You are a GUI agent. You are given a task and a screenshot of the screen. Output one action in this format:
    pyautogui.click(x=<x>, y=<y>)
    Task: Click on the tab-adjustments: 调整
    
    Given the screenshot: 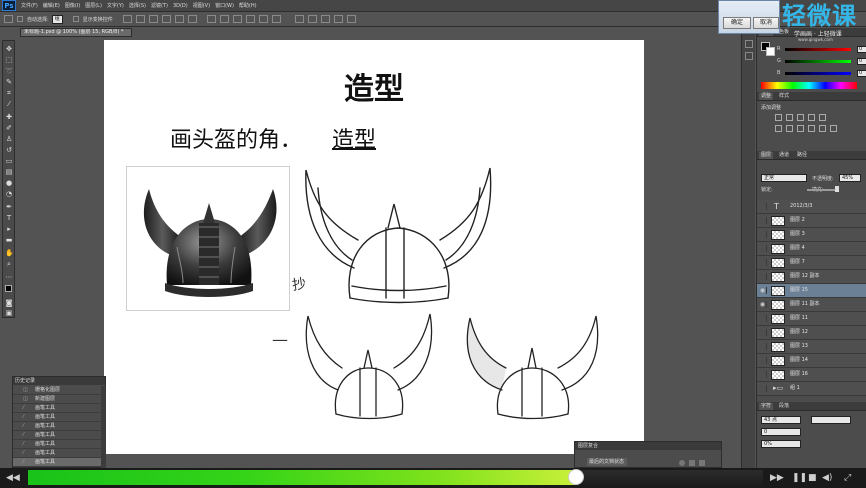 What is the action you would take?
    pyautogui.click(x=766, y=96)
    